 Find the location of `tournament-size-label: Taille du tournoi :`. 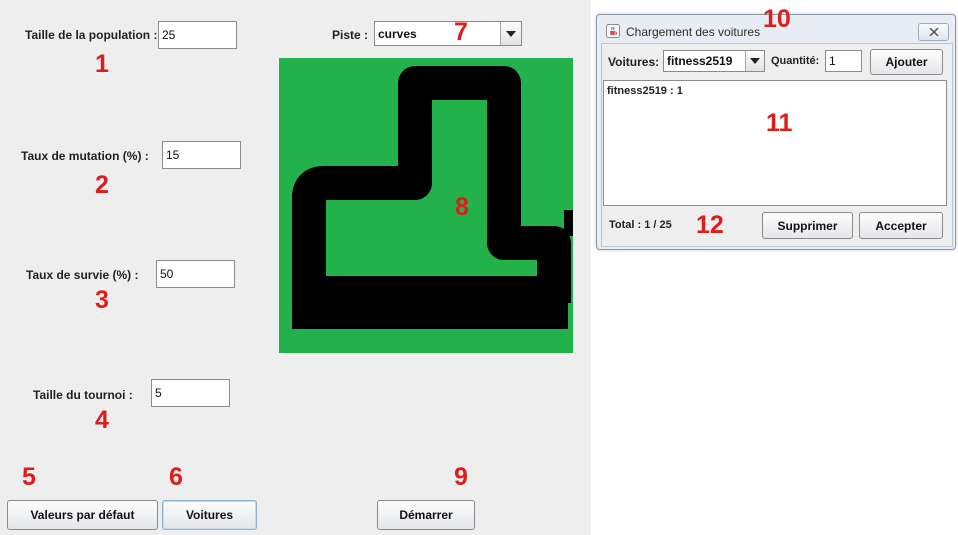

tournament-size-label: Taille du tournoi : is located at coordinates (83, 395).